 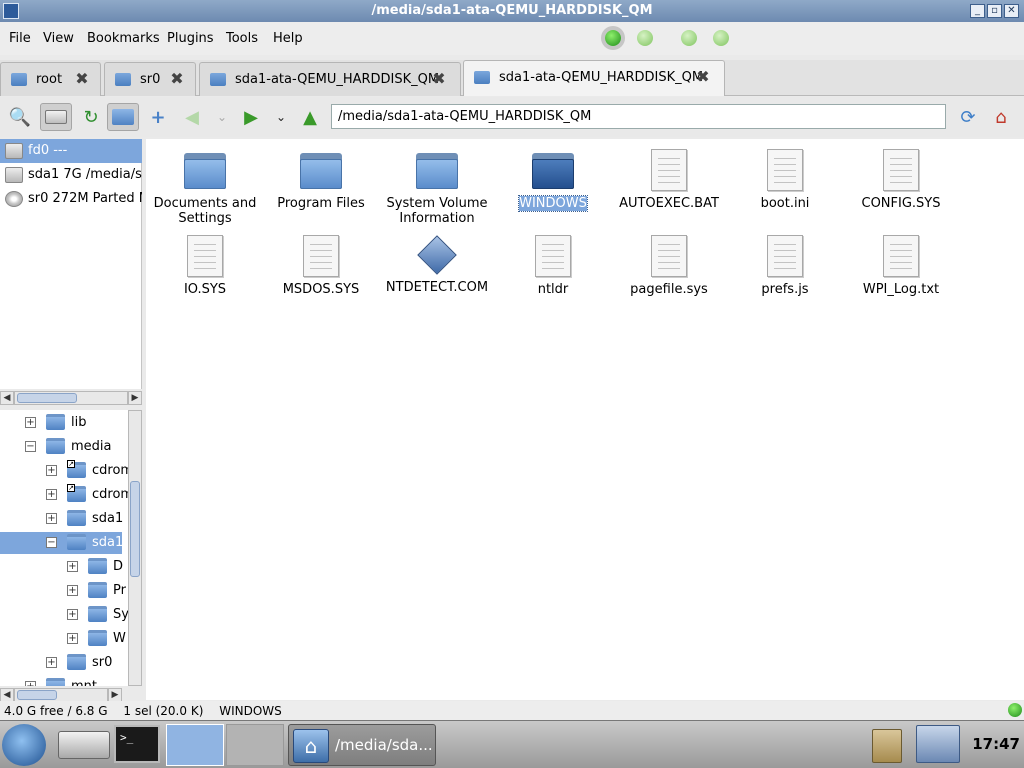 What do you see at coordinates (192, 117) in the screenshot?
I see `back-arrow-icon: ◀` at bounding box center [192, 117].